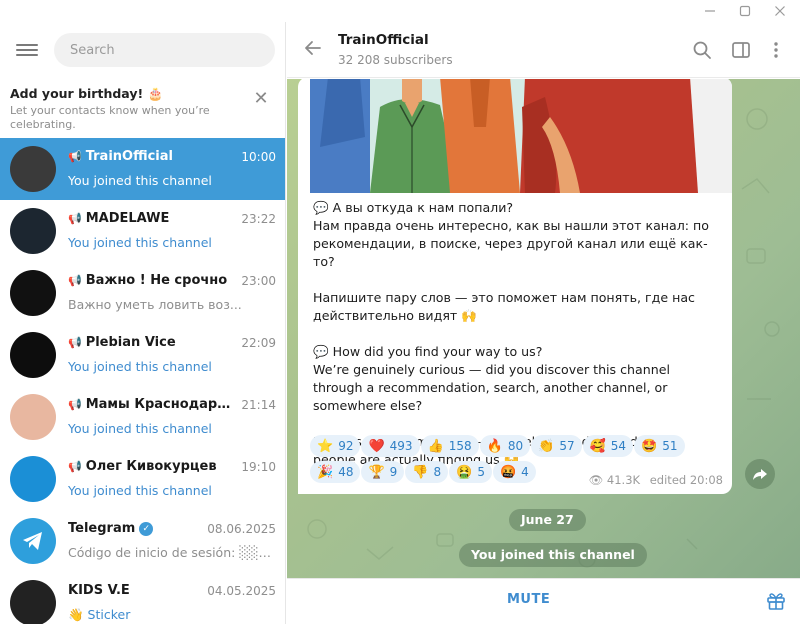  What do you see at coordinates (427, 472) in the screenshot?
I see `reaction-chip: 👎 8` at bounding box center [427, 472].